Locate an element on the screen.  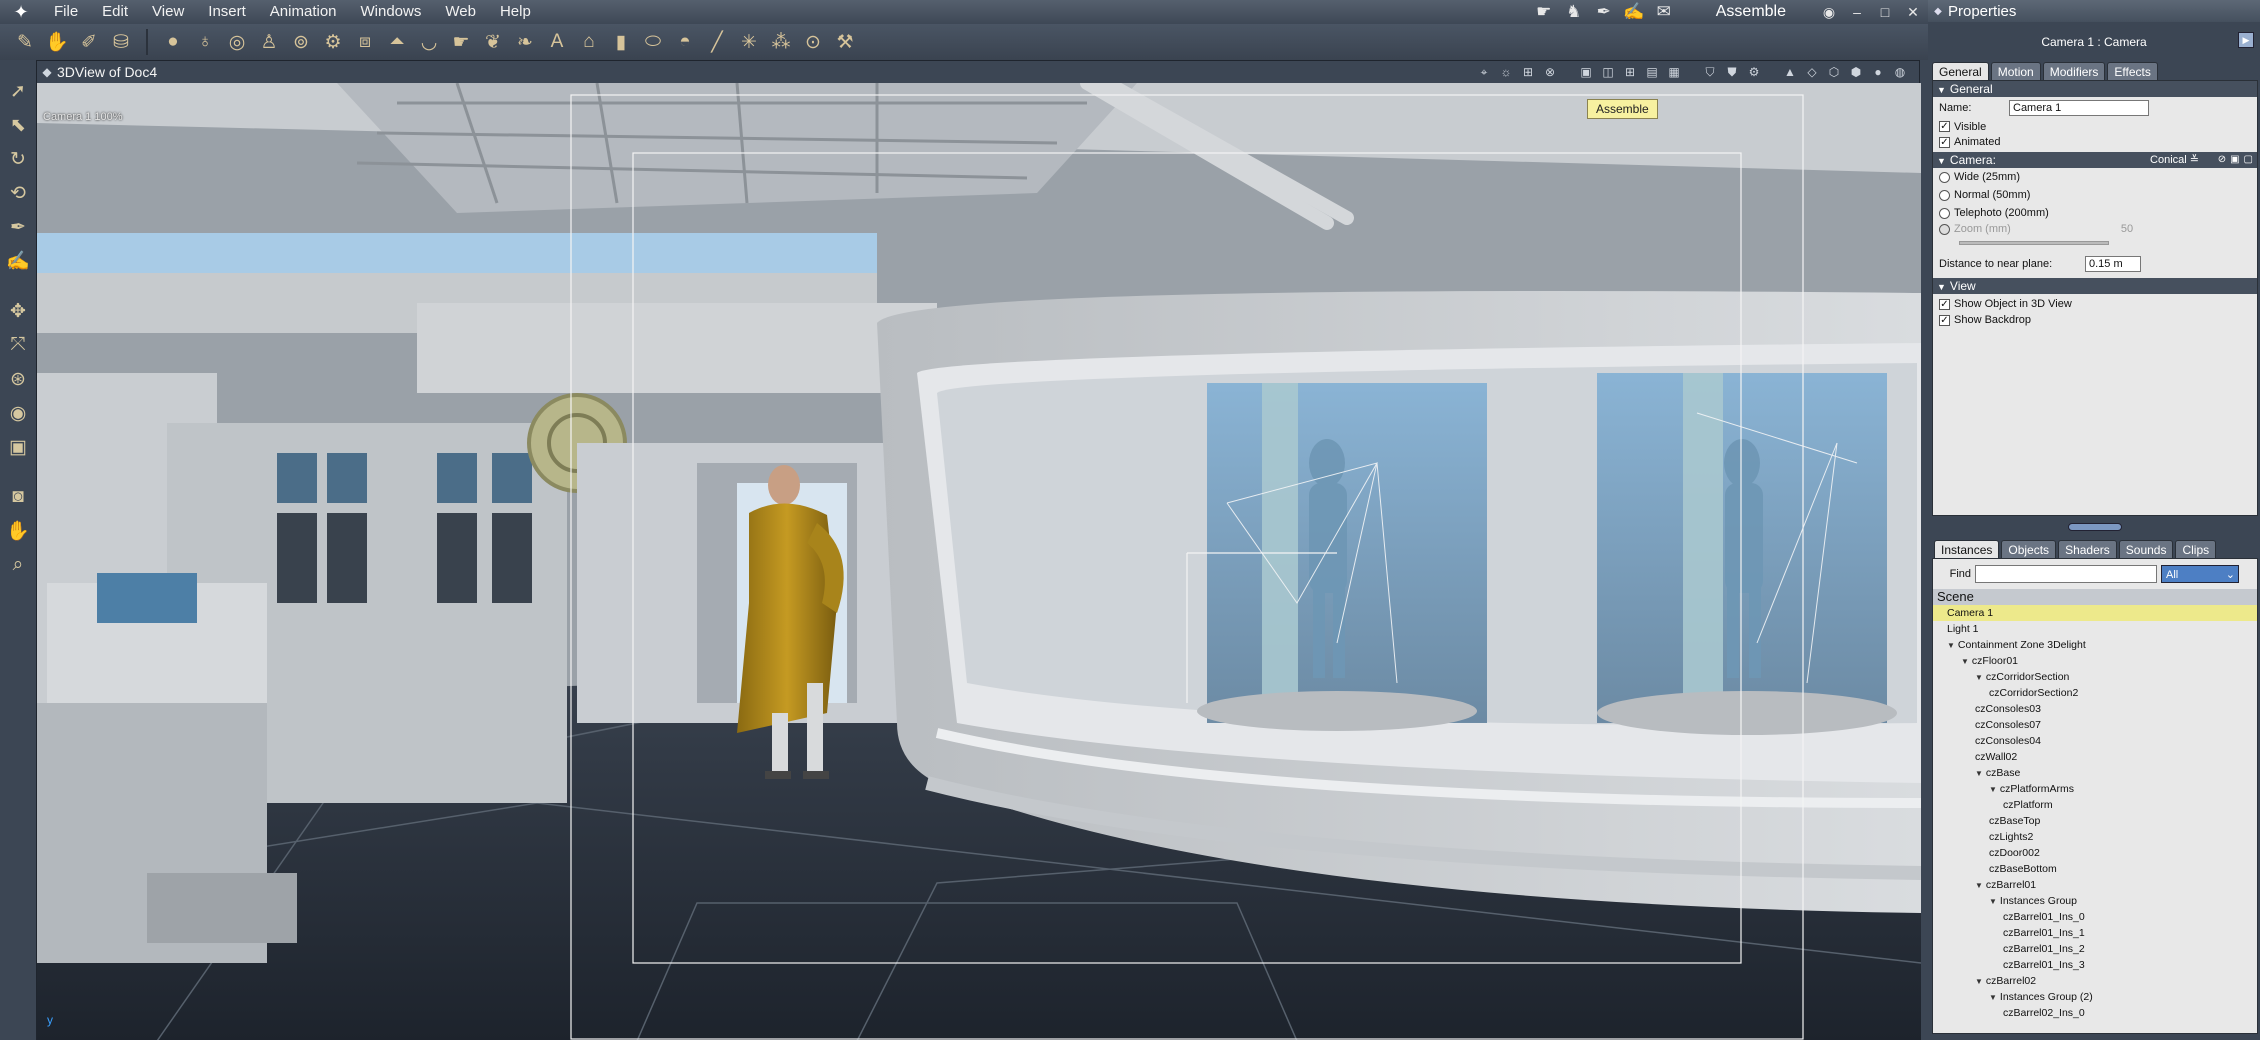
figure-icon: ♙ is located at coordinates (269, 42).